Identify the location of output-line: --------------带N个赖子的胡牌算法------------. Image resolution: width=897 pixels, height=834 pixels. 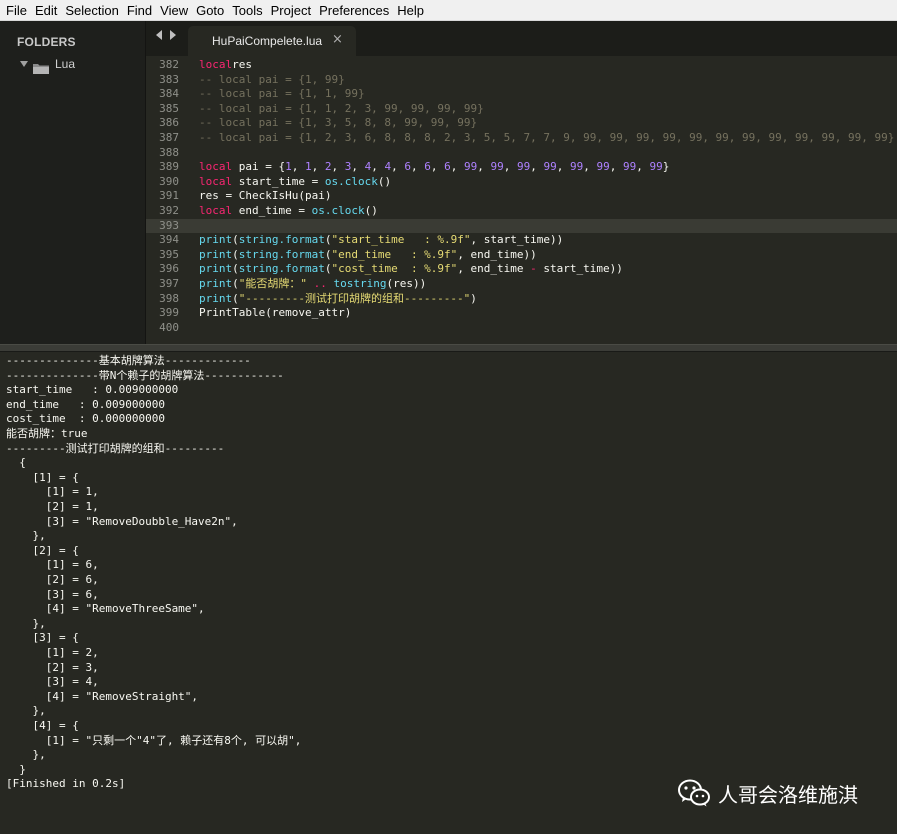
(145, 375).